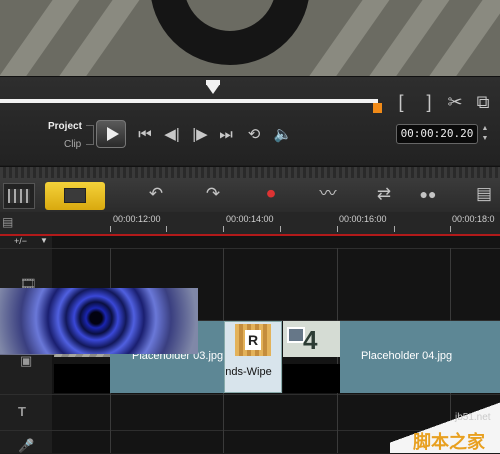 This screenshot has width=500, height=454. Describe the element at coordinates (437, 134) in the screenshot. I see `timecode-display: 00:00:20.20` at that location.